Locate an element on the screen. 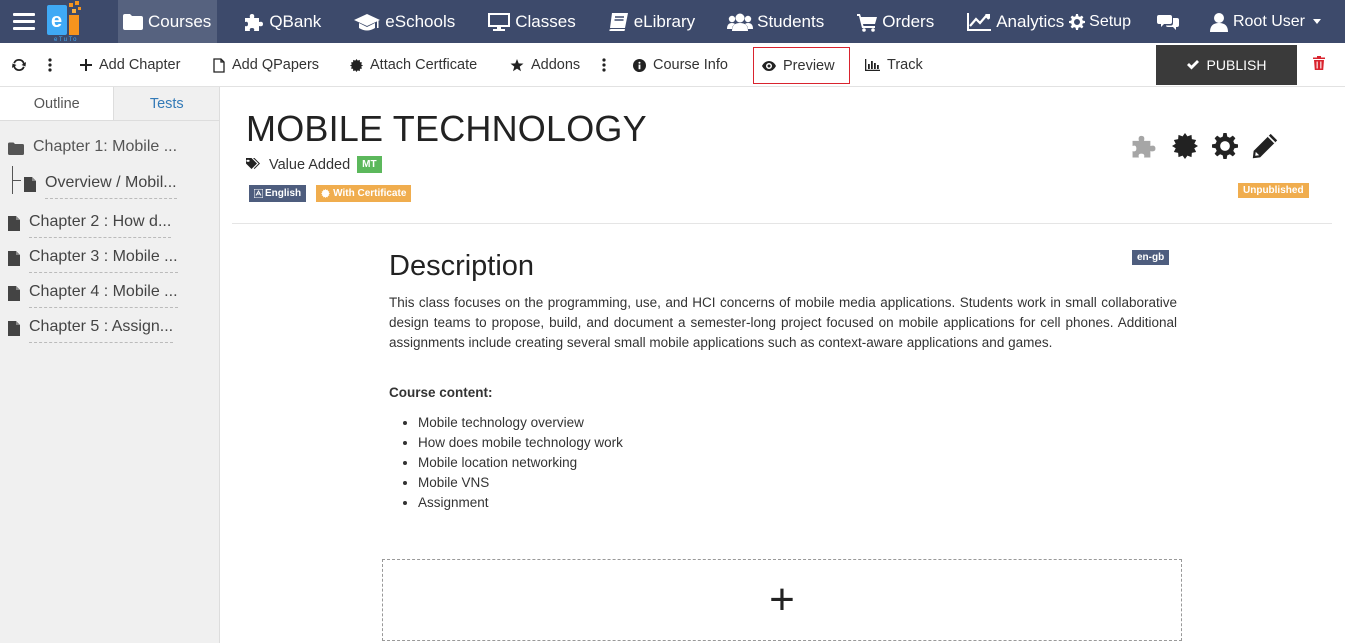  add-content-block-button: + is located at coordinates (782, 600).